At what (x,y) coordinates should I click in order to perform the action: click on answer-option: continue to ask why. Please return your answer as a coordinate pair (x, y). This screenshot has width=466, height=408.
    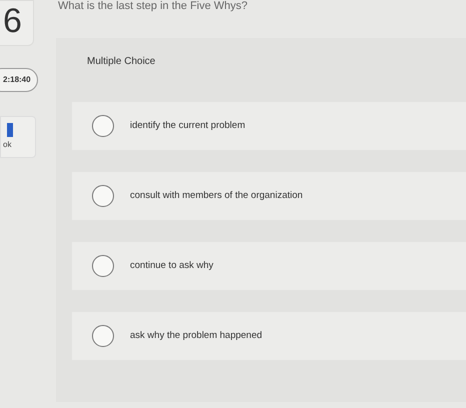
    Looking at the image, I should click on (269, 266).